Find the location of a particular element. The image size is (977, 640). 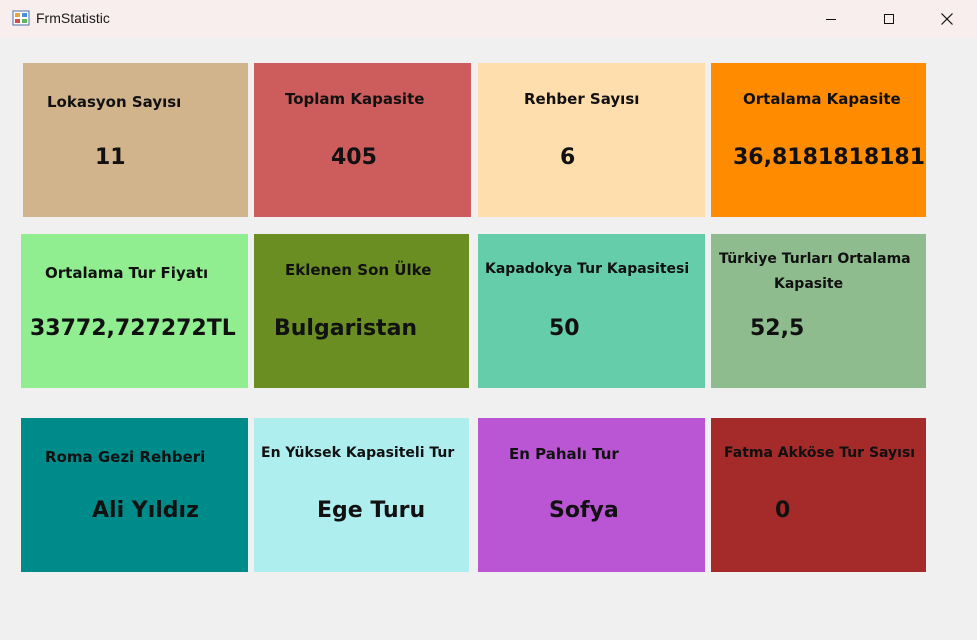

stat-panel-kapadokya-tur-kapasitesi: Kapadokya Tur Kapasitesi 50 is located at coordinates (591, 311).